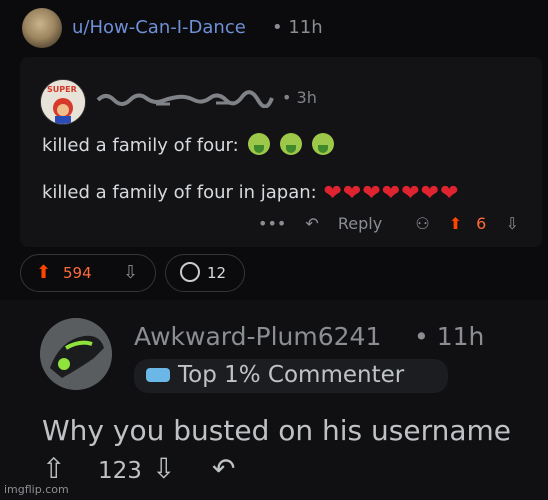 Image resolution: width=548 pixels, height=500 pixels. What do you see at coordinates (185, 100) in the screenshot?
I see `quoted-username-scrambled` at bounding box center [185, 100].